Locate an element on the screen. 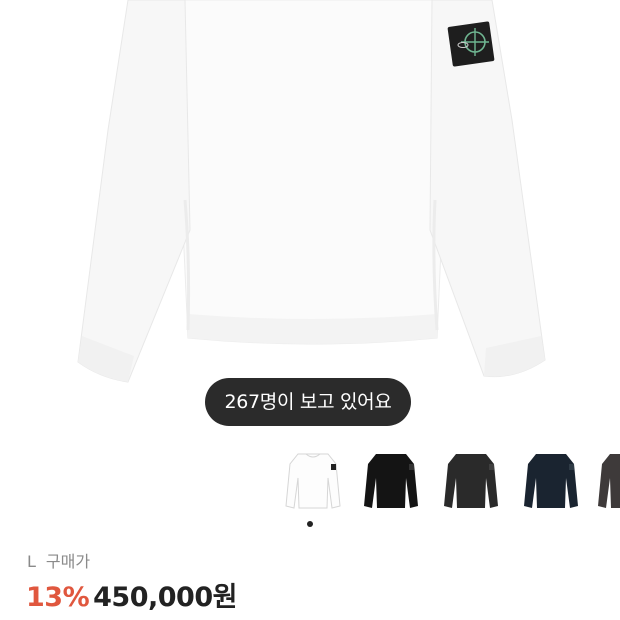 This screenshot has height=620, width=620. image-page-indicator is located at coordinates (310, 524).